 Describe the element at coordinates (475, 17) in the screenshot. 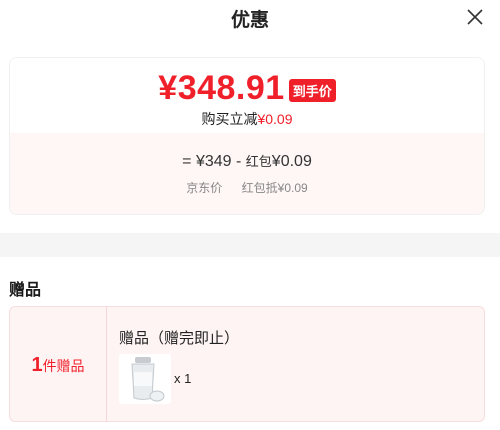

I see `close-icon` at that location.